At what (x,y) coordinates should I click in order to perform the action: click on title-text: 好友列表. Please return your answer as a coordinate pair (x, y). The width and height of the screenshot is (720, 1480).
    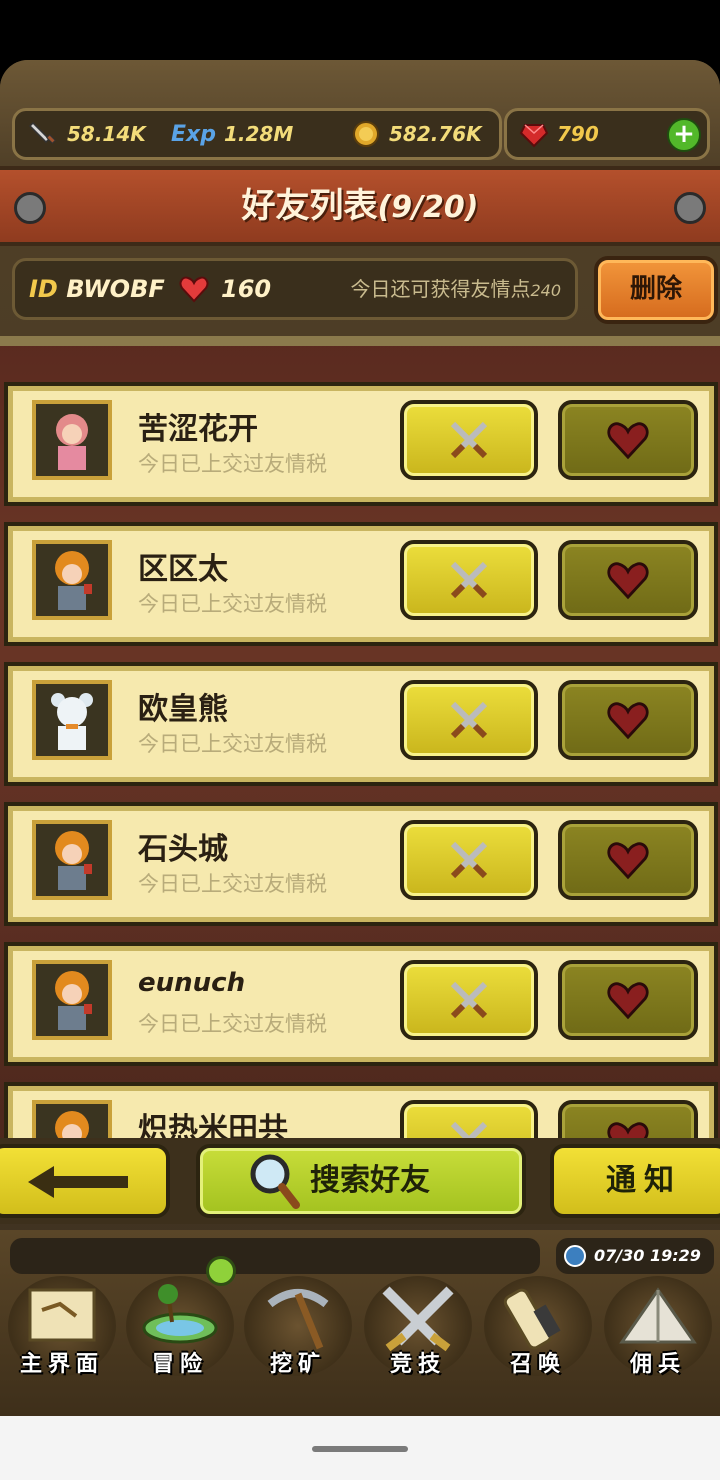
    Looking at the image, I should click on (309, 206).